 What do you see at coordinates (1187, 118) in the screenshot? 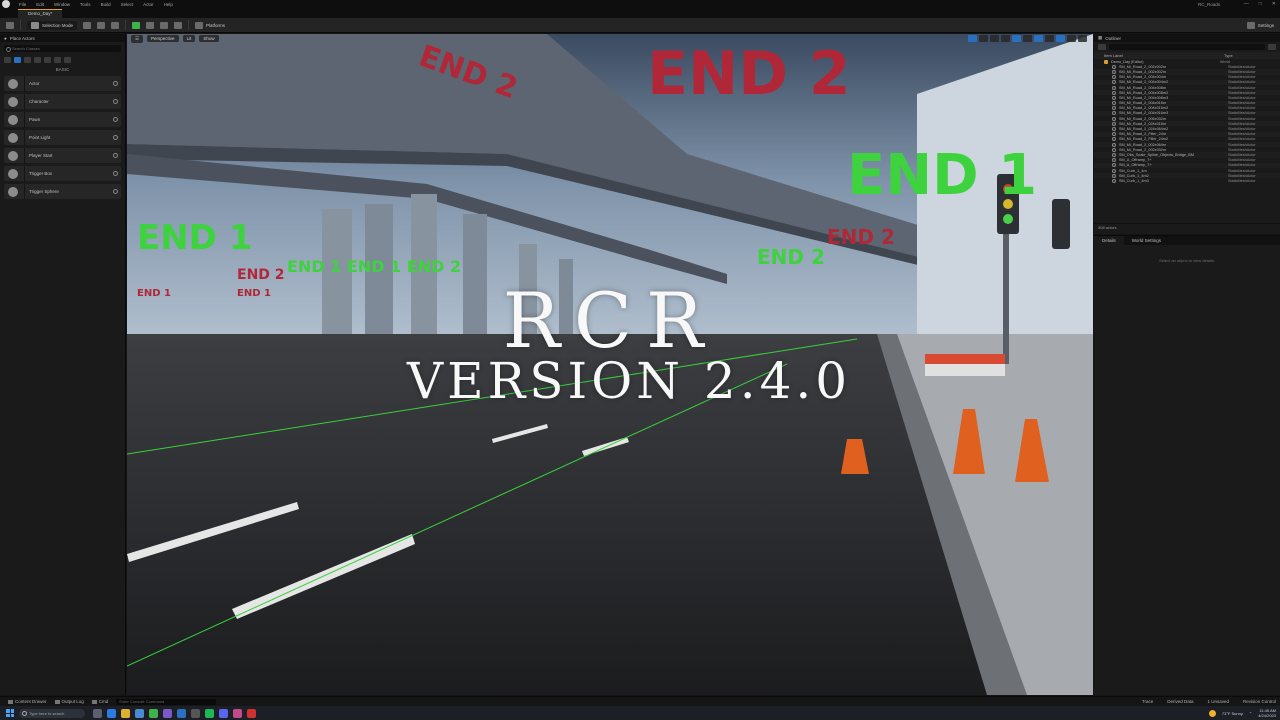
I see `outliner-row: SM_Mi_Road_2_005x032m StaticMeshActor` at bounding box center [1187, 118].